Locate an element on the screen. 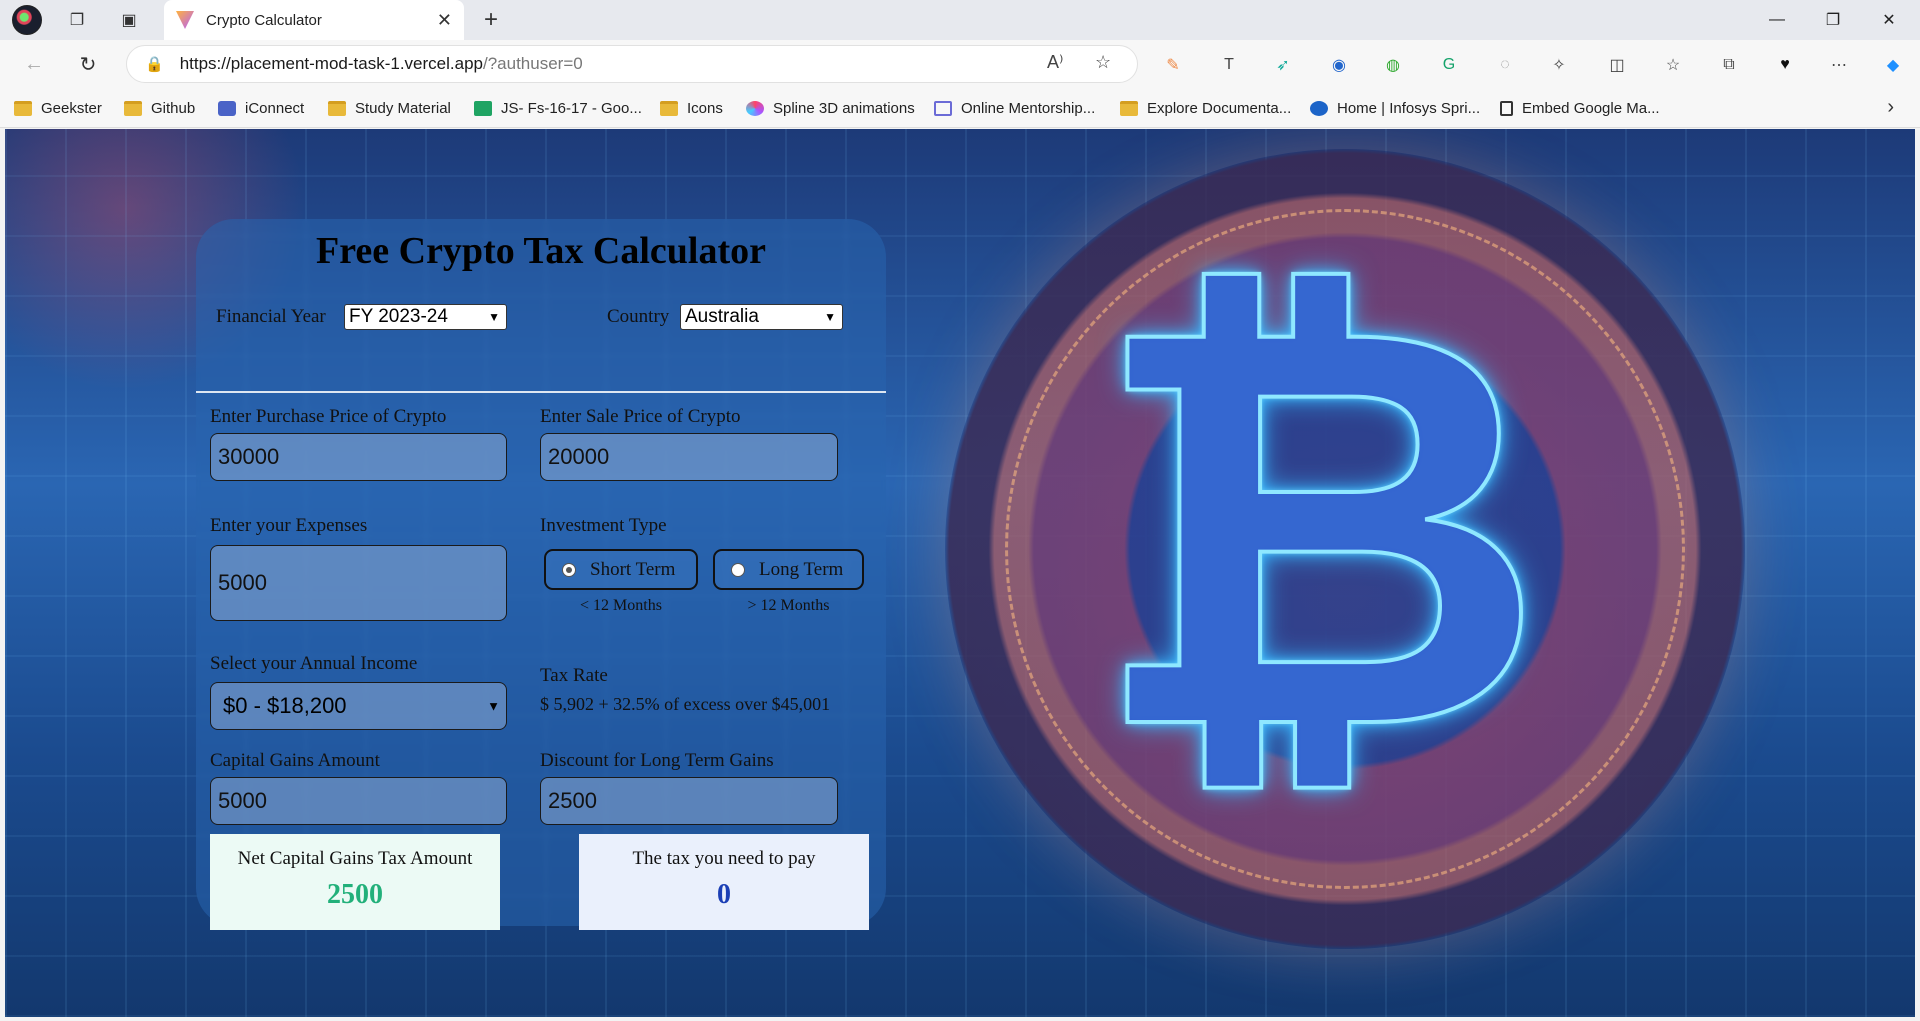  chevron-down-icon: ▼ is located at coordinates (494, 317).